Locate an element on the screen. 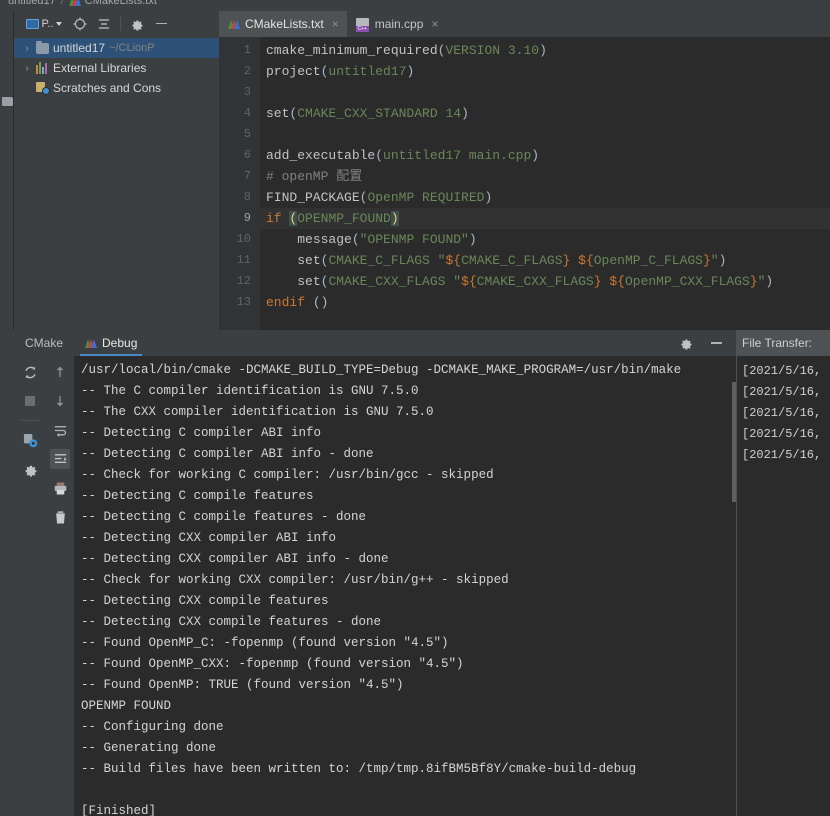  code-token: project is located at coordinates (293, 71).